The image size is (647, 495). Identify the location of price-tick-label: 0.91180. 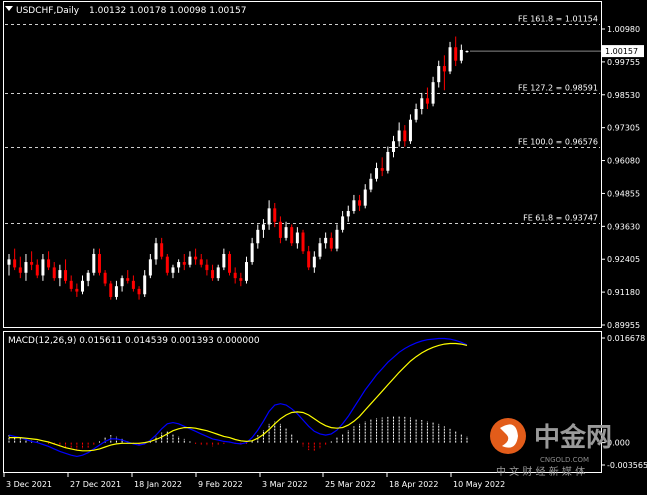
(623, 292).